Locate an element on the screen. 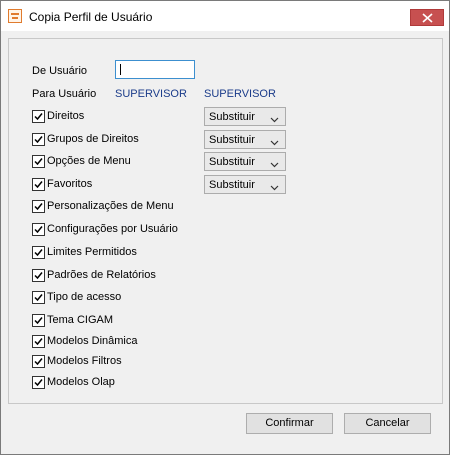 This screenshot has height=455, width=450. option-label: Limites Permitidos is located at coordinates (92, 252).